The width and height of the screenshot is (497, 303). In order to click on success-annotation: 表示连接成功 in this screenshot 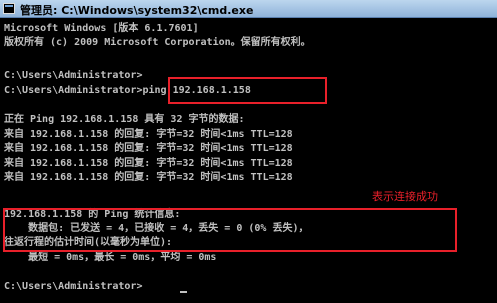, I will do `click(405, 196)`.